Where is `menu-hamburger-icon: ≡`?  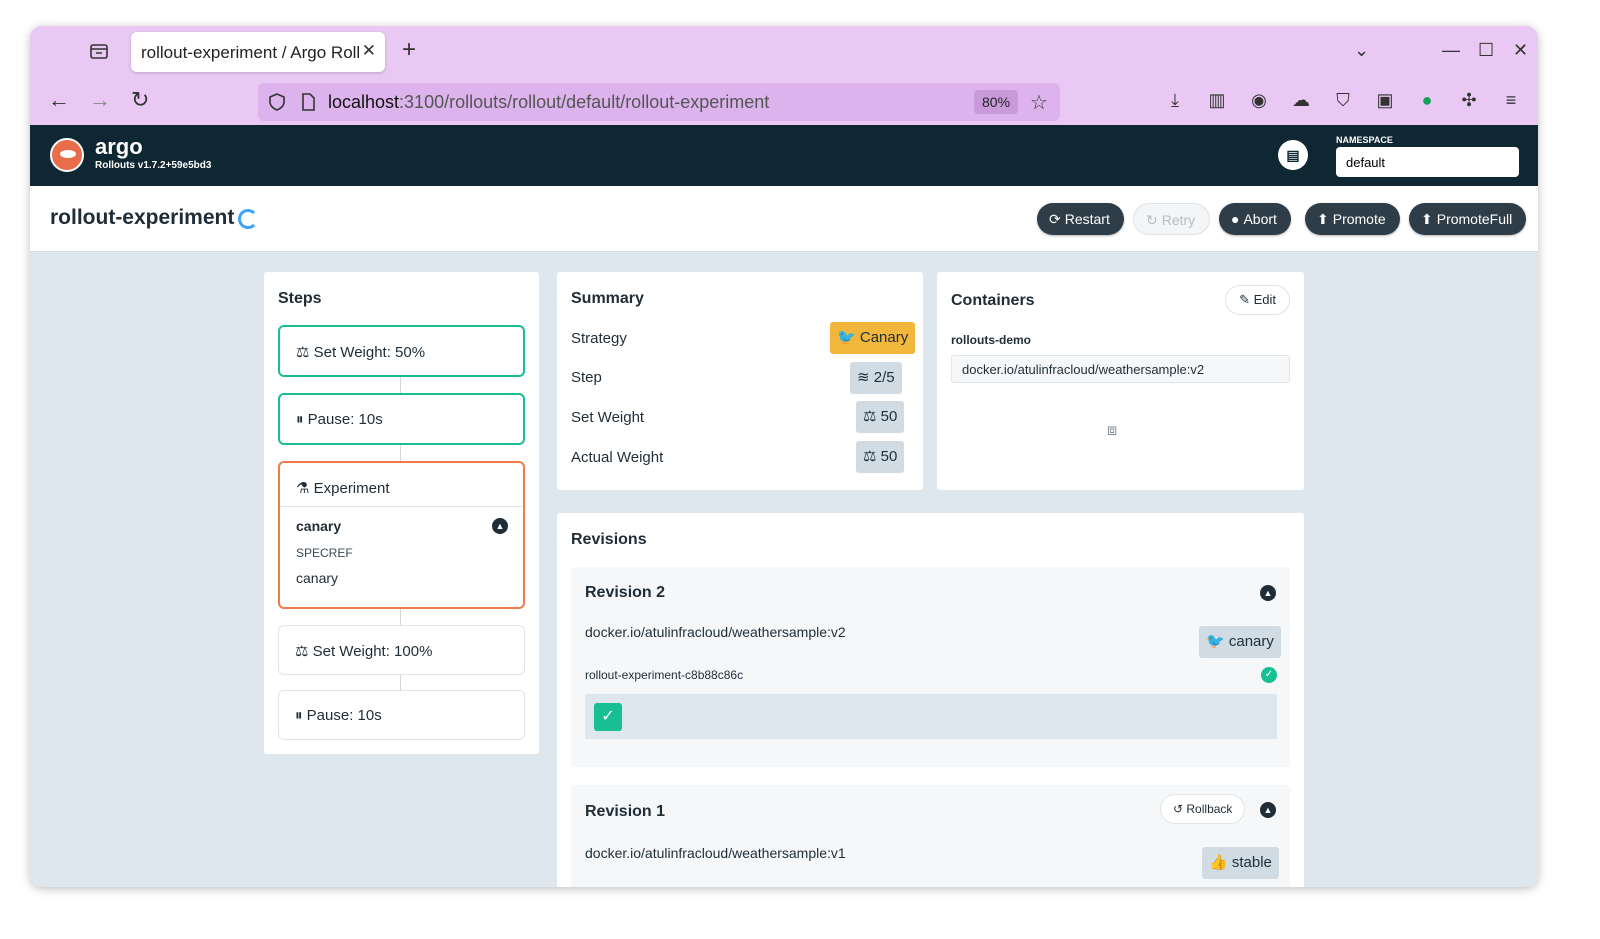 menu-hamburger-icon: ≡ is located at coordinates (1511, 100).